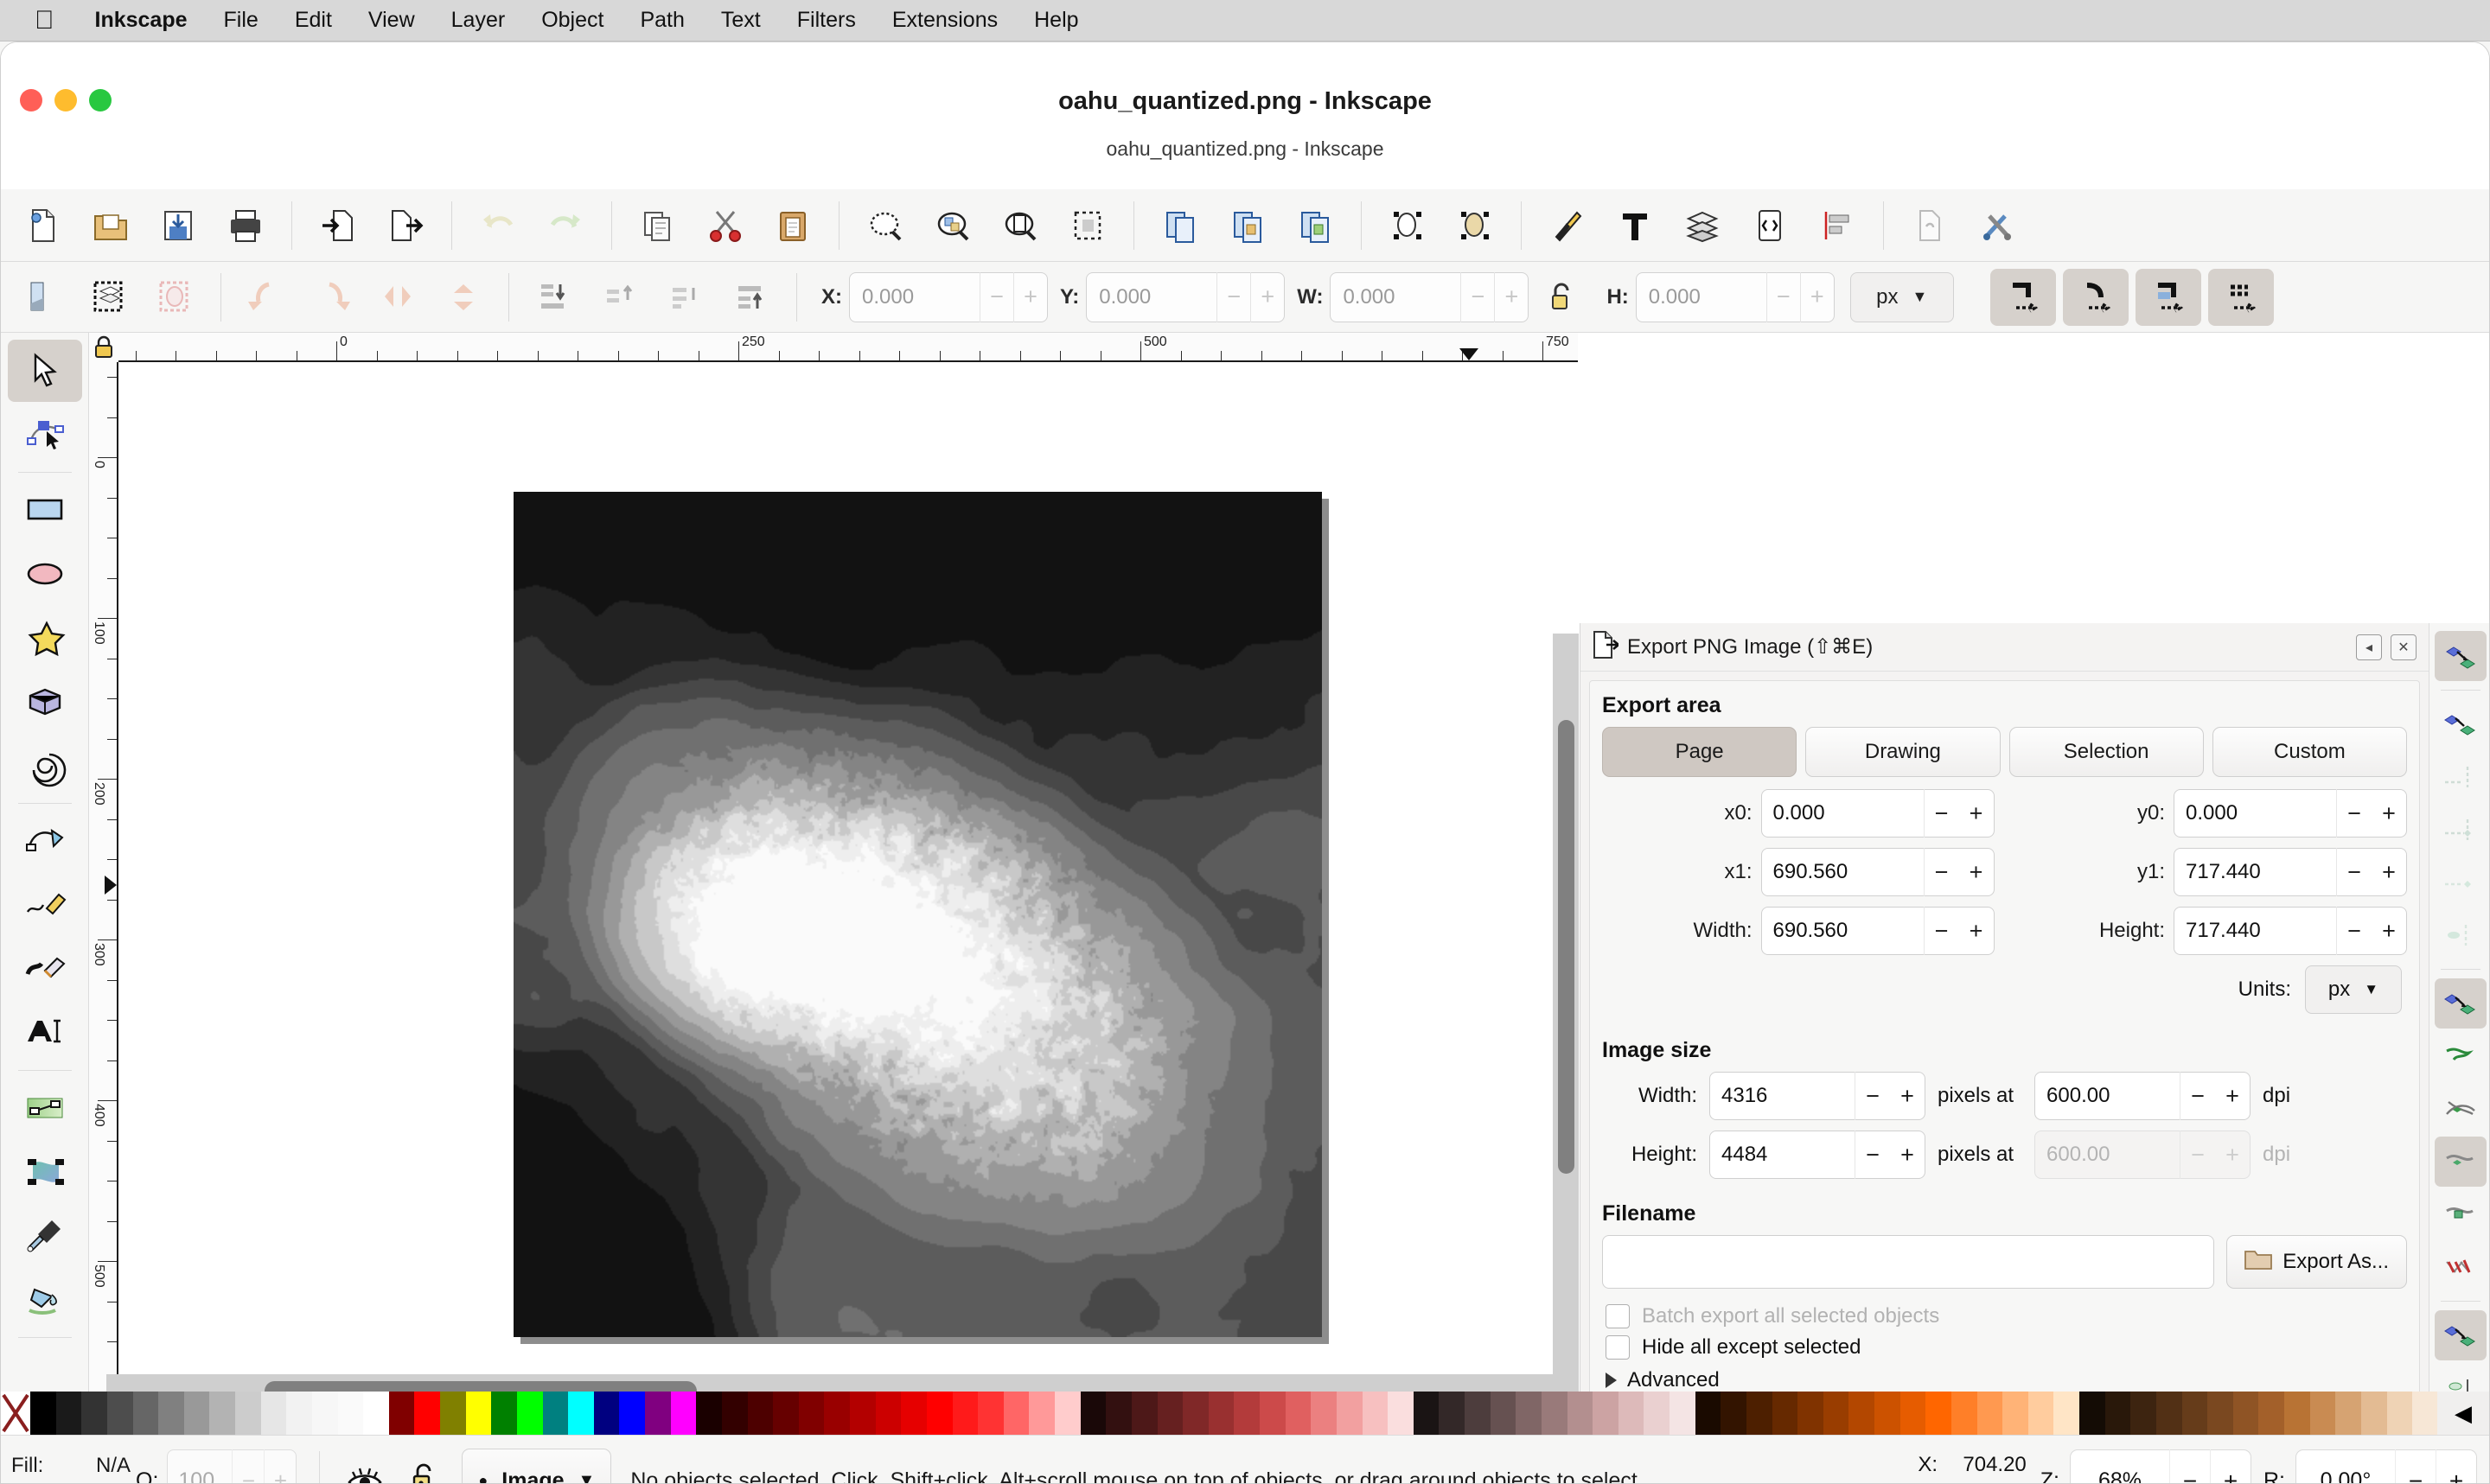 The height and width of the screenshot is (1484, 2490). Describe the element at coordinates (266, 297) in the screenshot. I see `rotate-ccw-icon` at that location.